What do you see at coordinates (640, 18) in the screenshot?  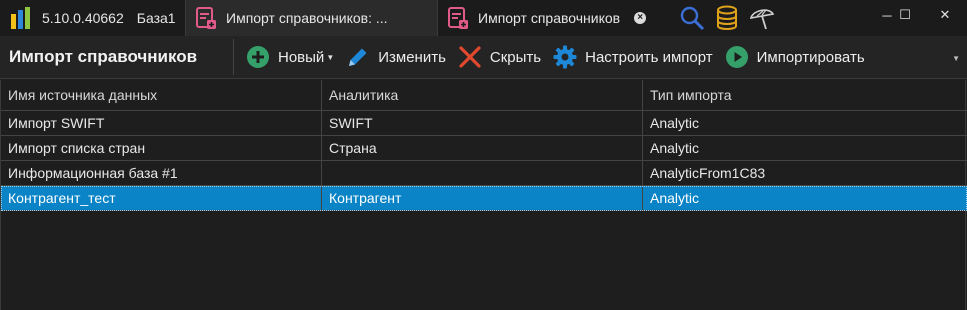 I see `close-tab-icon: ×` at bounding box center [640, 18].